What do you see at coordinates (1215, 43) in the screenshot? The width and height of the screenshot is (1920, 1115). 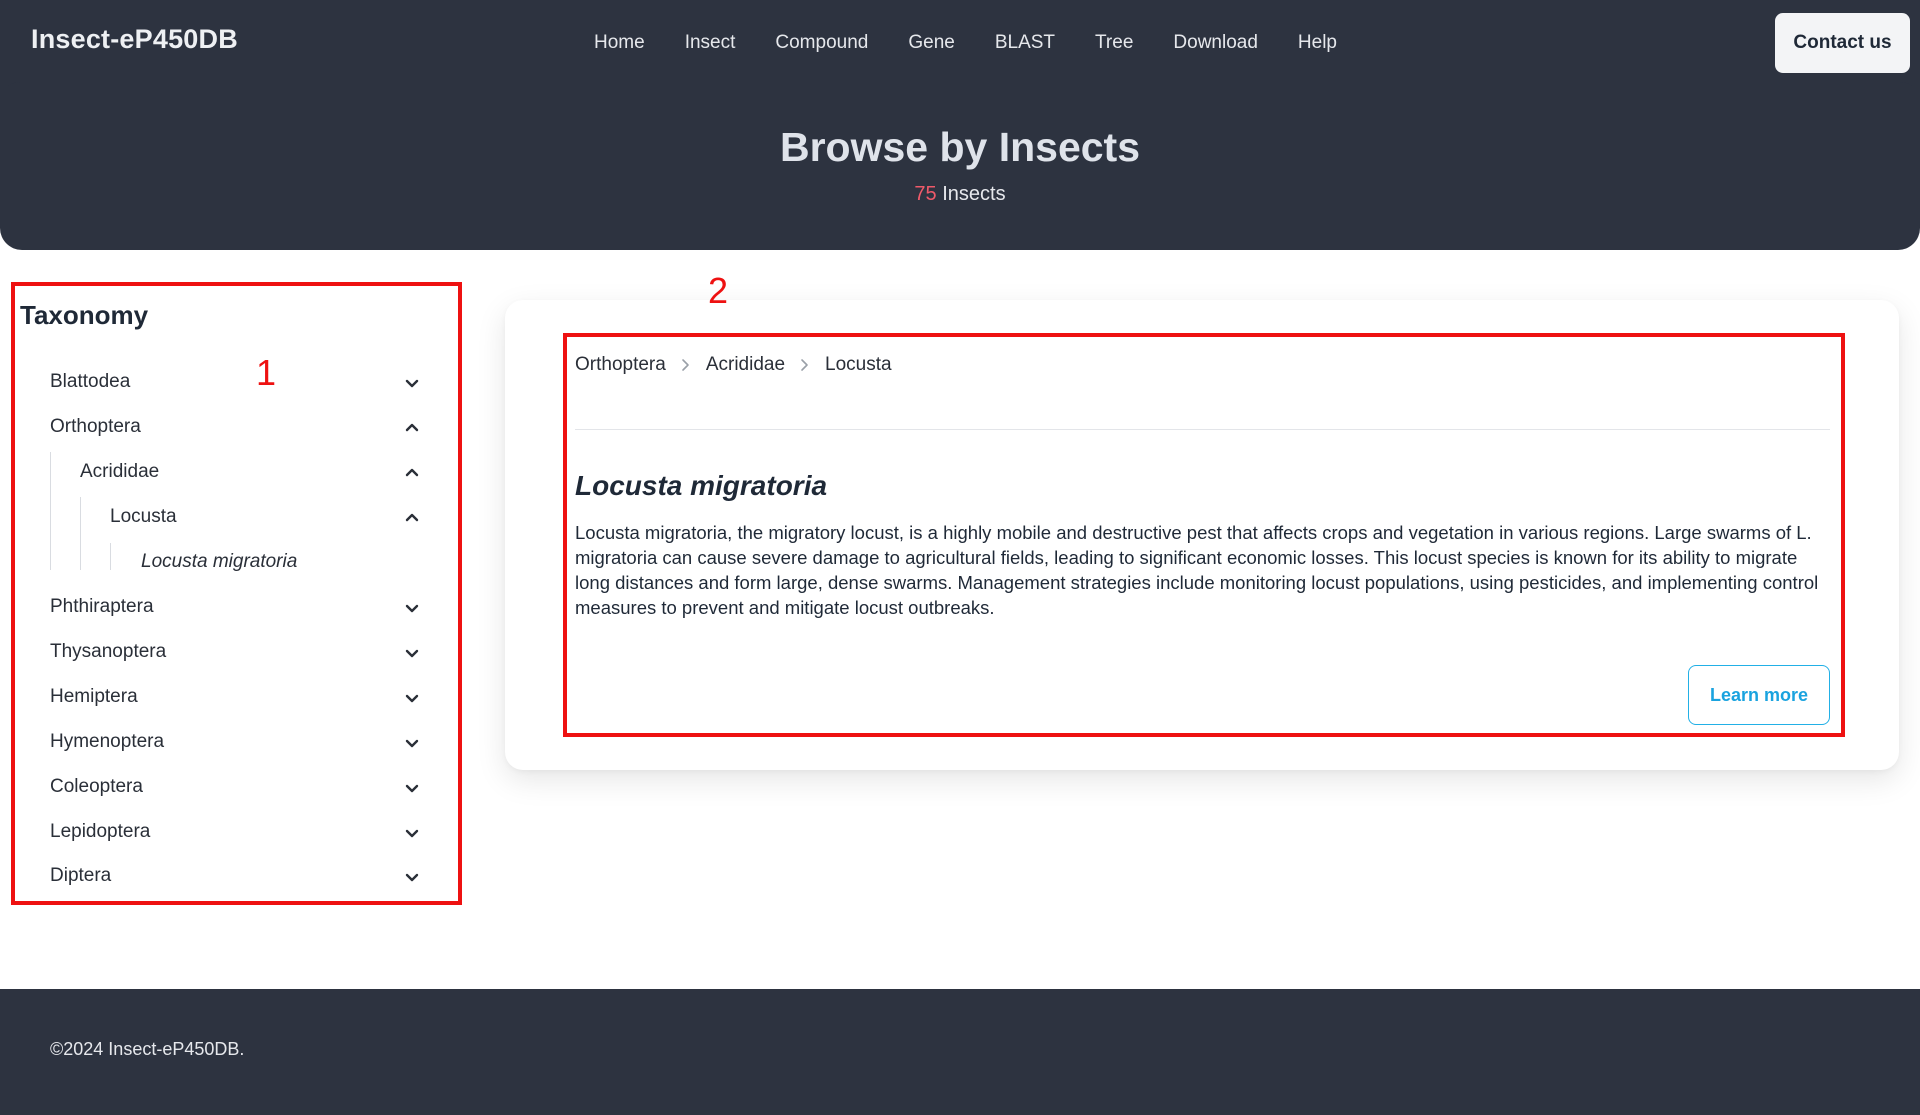 I see `nav-download: Download` at bounding box center [1215, 43].